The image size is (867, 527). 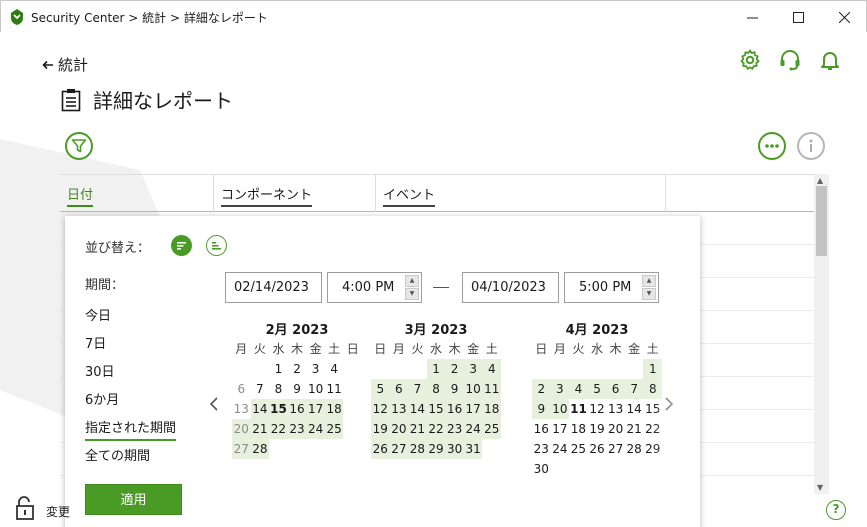 I want to click on column-header-event: イベント, so click(x=521, y=193).